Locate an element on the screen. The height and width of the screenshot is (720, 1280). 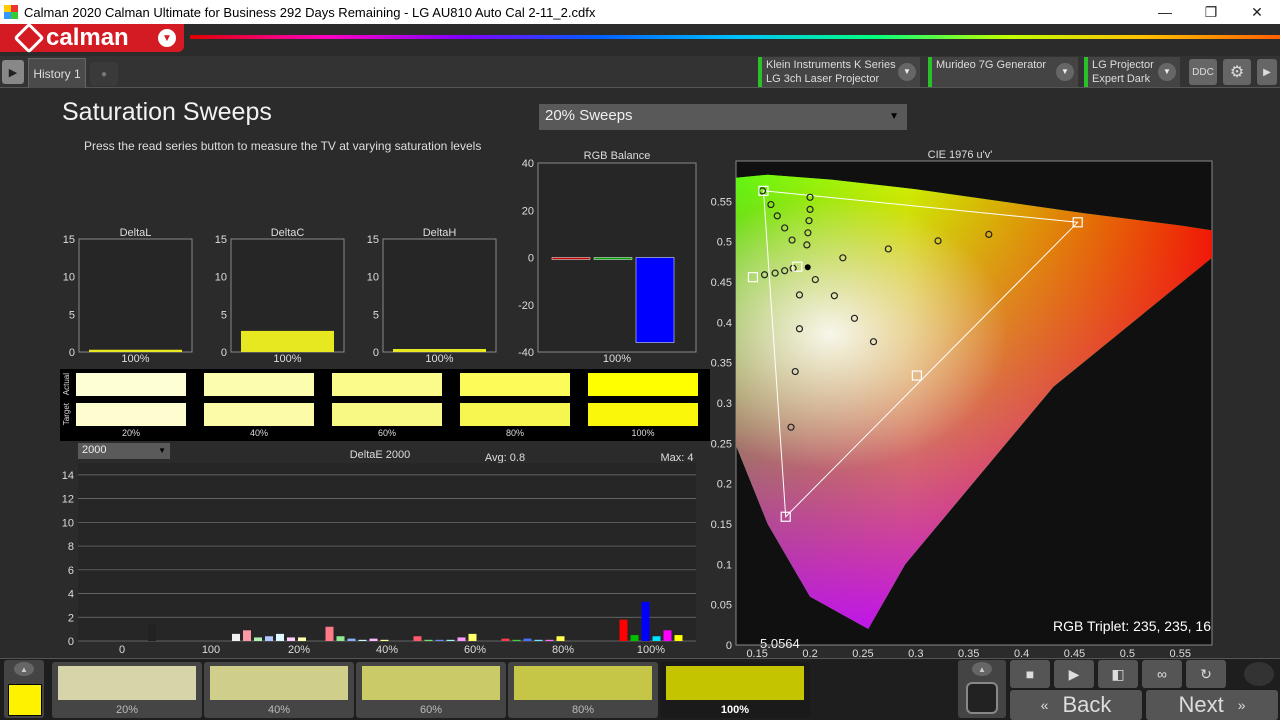
double-chevron-right-icon: » is located at coordinates (1241, 705).